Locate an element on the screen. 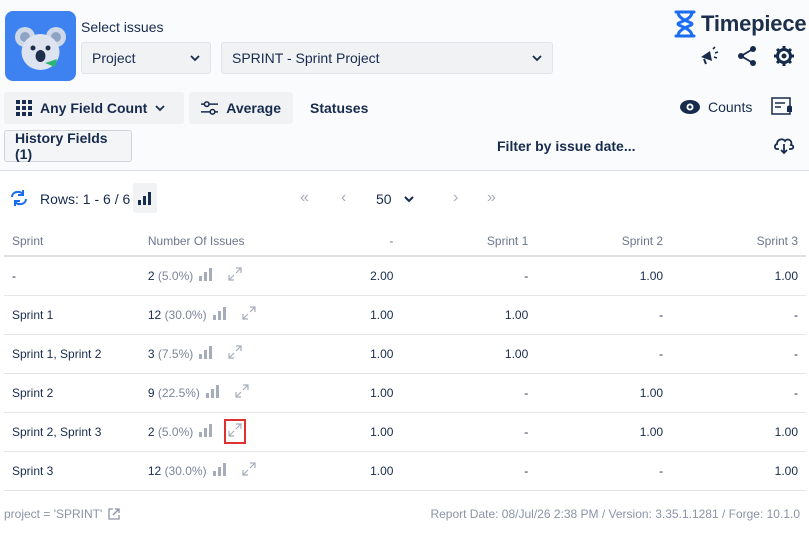 The height and width of the screenshot is (533, 809). average-button: Average is located at coordinates (241, 108).